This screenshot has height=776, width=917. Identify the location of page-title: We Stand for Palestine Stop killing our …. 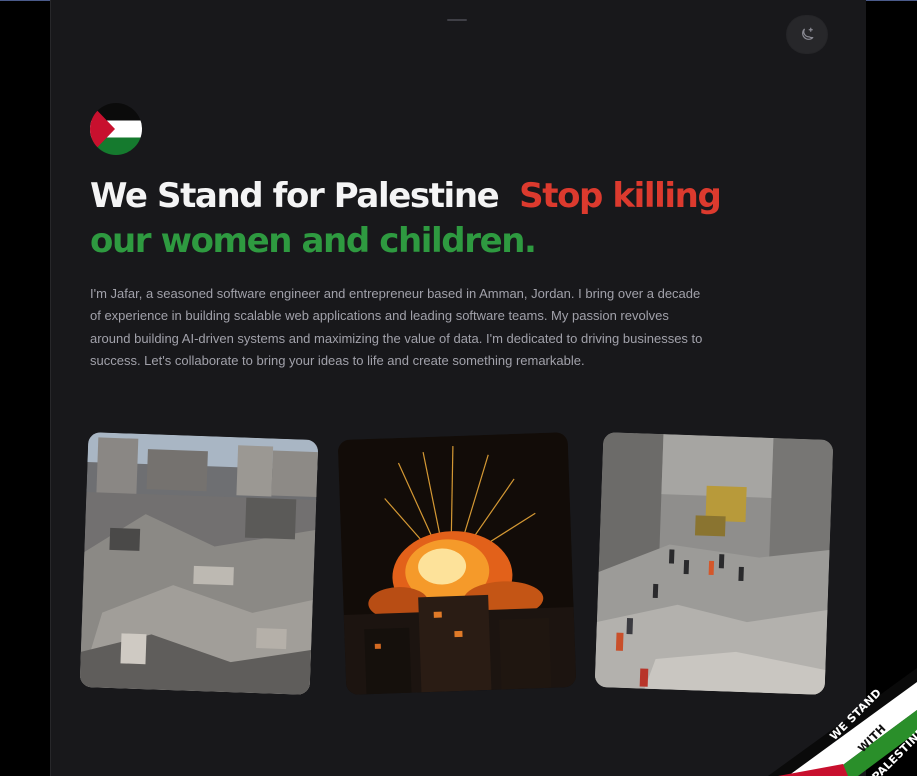
(410, 219).